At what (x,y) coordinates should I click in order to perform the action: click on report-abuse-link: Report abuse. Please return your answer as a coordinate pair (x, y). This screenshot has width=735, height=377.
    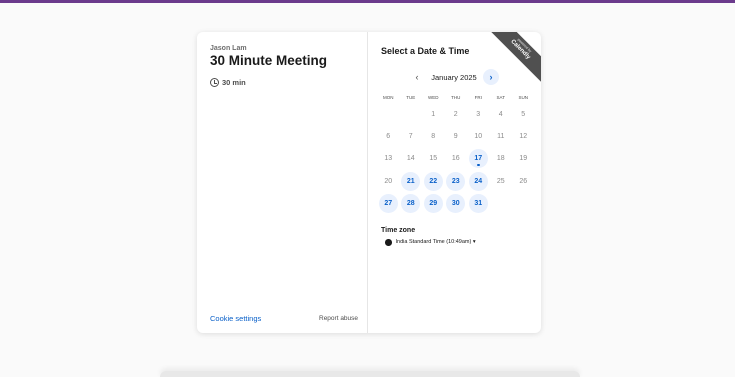
    Looking at the image, I should click on (338, 318).